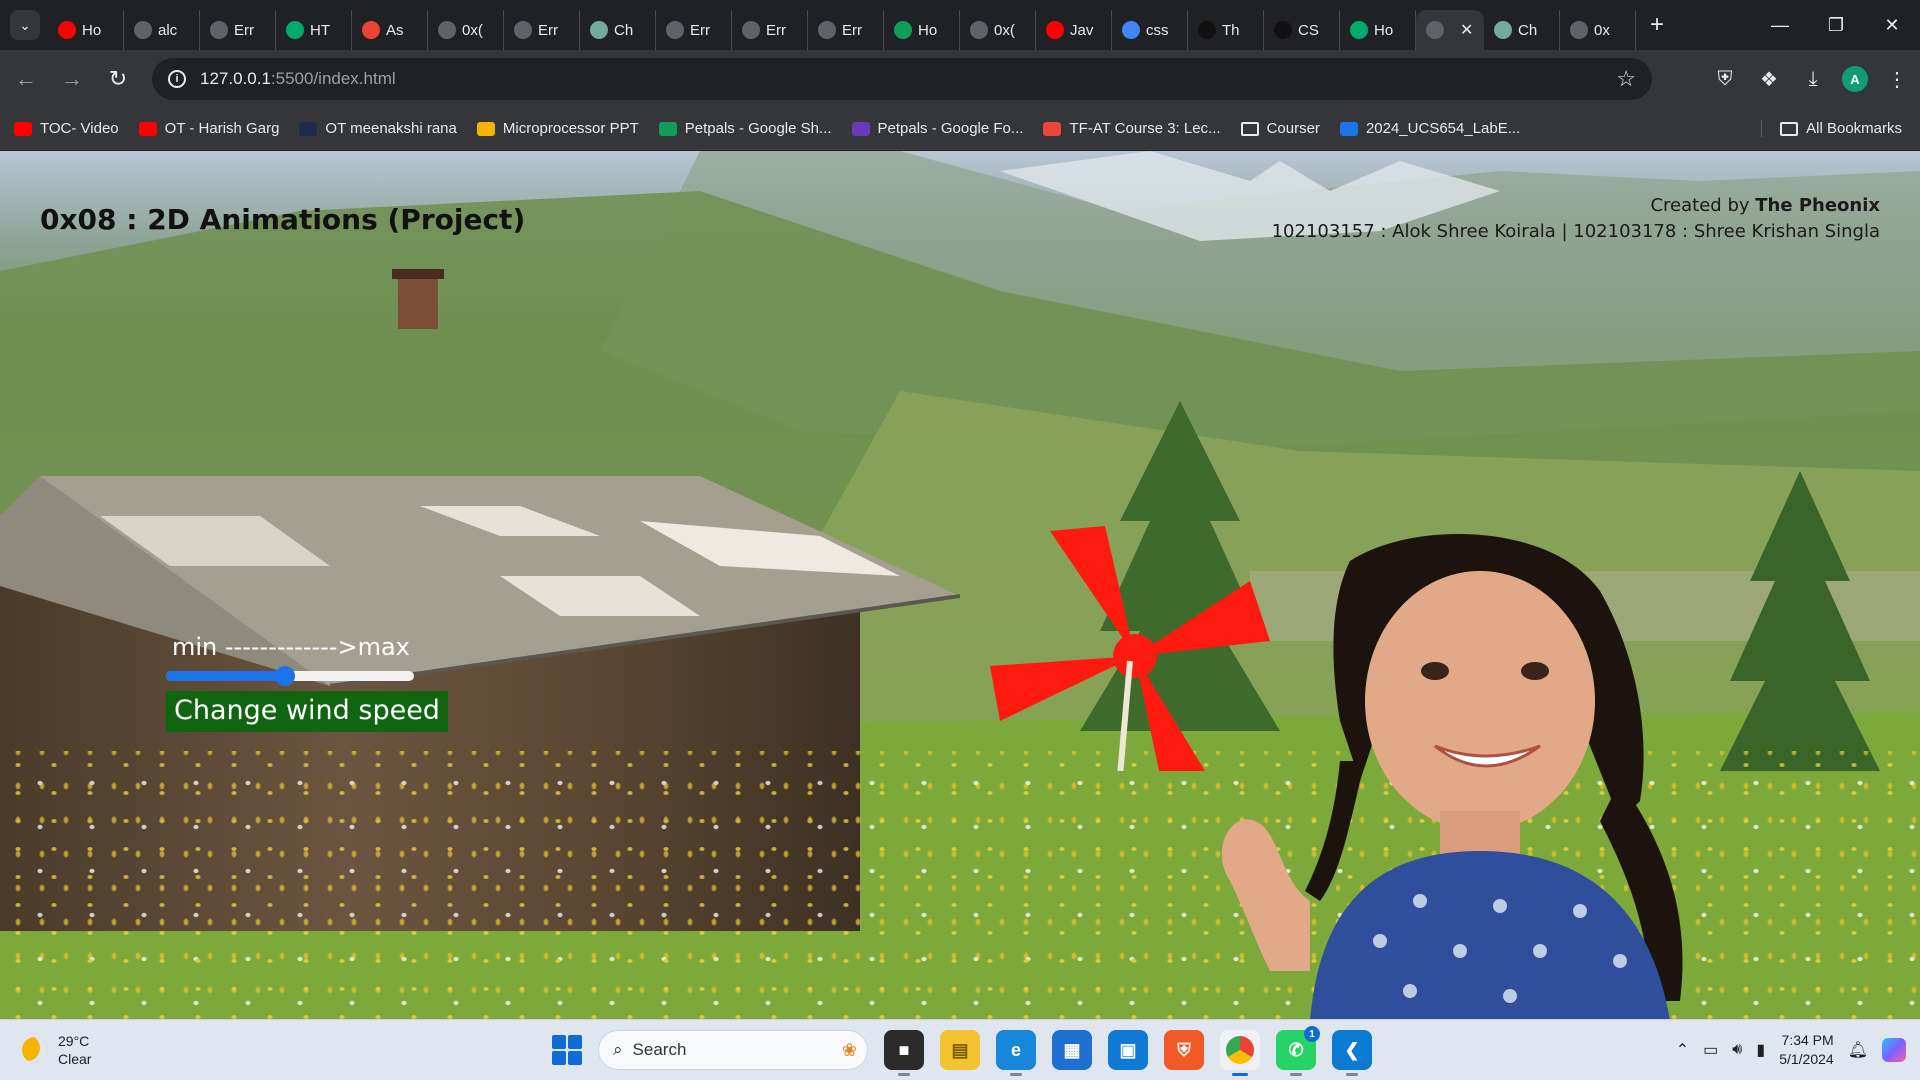  Describe the element at coordinates (1892, 25) in the screenshot. I see `close-window-button: ✕` at that location.